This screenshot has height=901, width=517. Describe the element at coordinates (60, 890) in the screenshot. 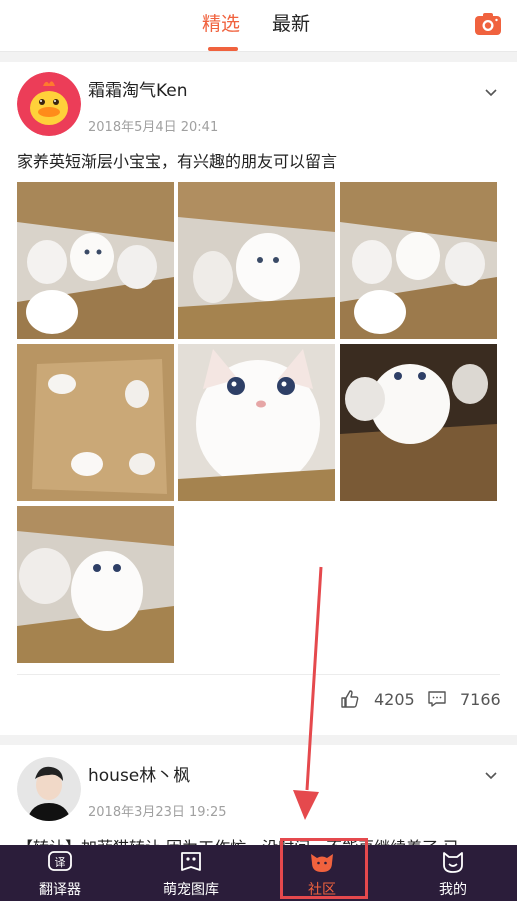

I see `nav-label: 翻译器` at that location.